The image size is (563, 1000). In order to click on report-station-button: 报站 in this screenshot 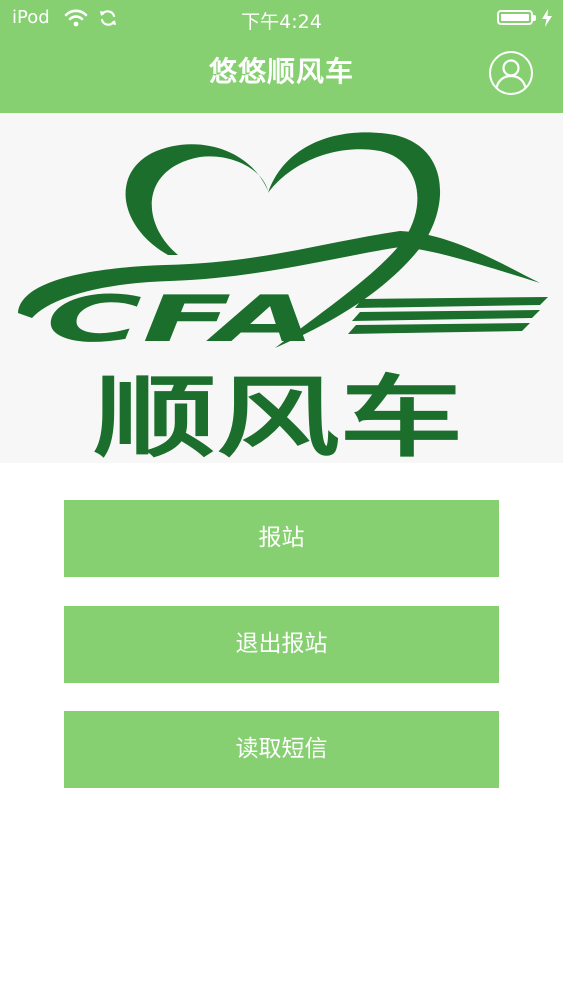, I will do `click(281, 538)`.